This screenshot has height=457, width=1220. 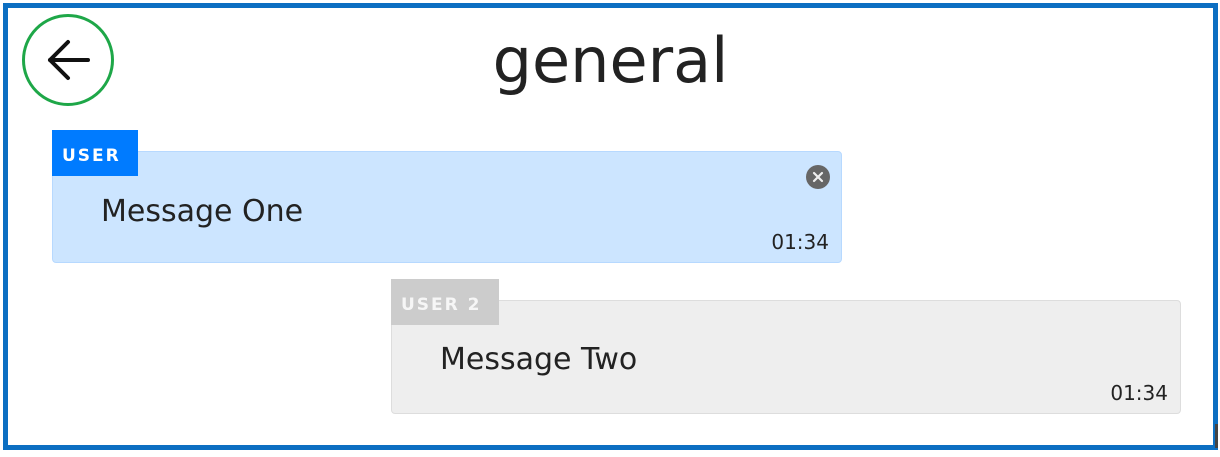 What do you see at coordinates (445, 302) in the screenshot?
I see `user-badge: USER 2` at bounding box center [445, 302].